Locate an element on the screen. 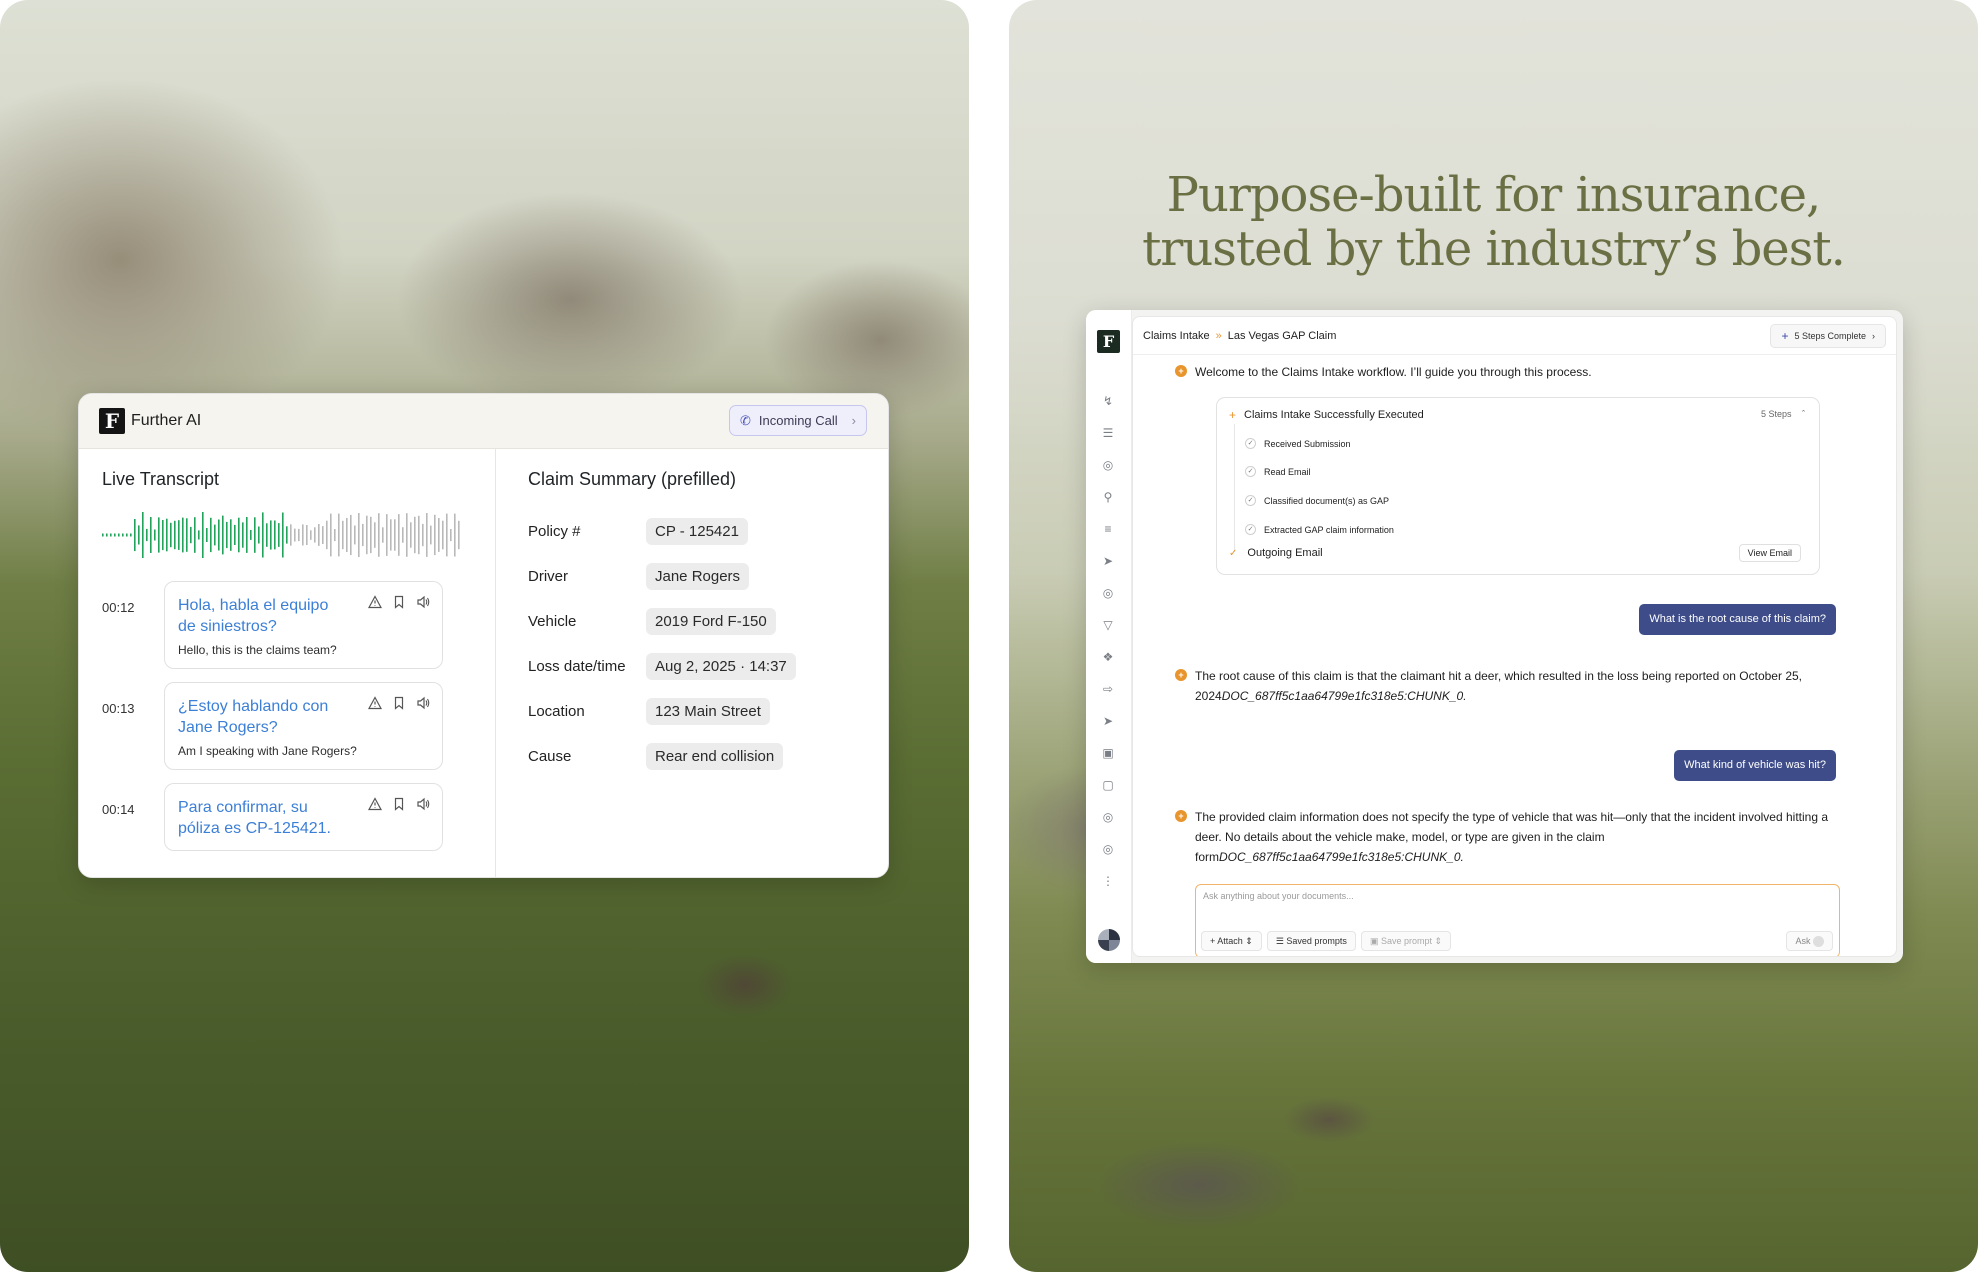 This screenshot has height=1272, width=1978. steps-count-label: 5 Steps is located at coordinates (1776, 414).